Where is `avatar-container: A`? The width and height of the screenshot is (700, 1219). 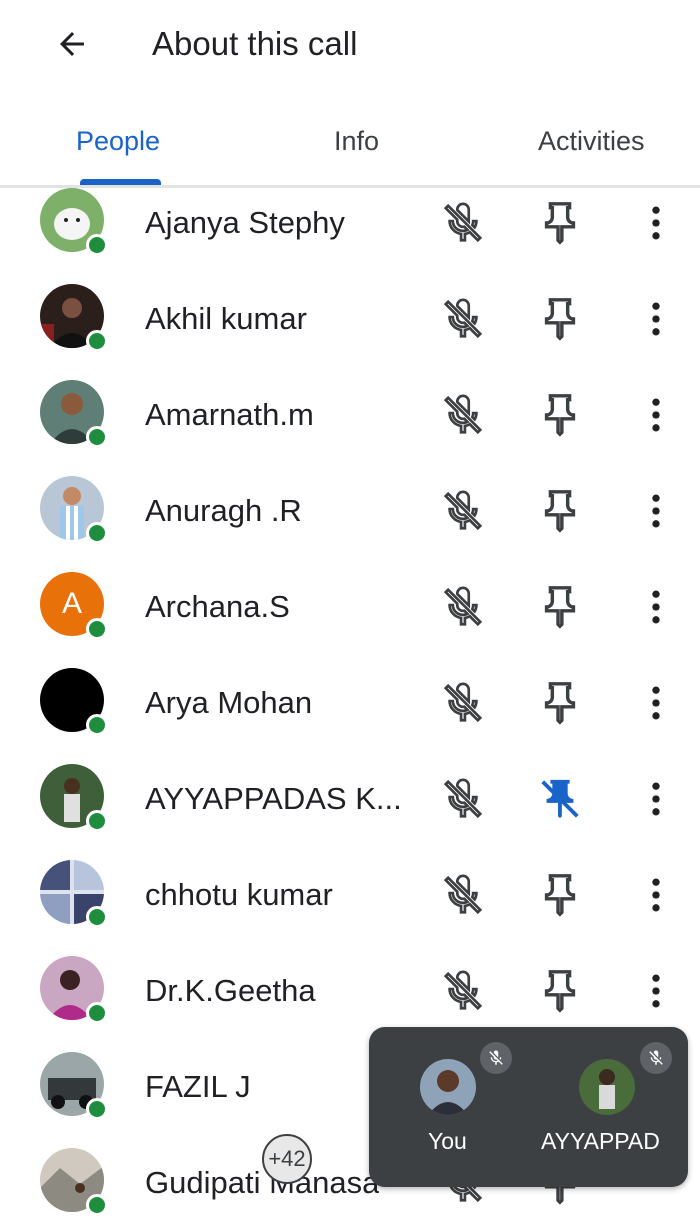
avatar-container: A is located at coordinates (74, 606).